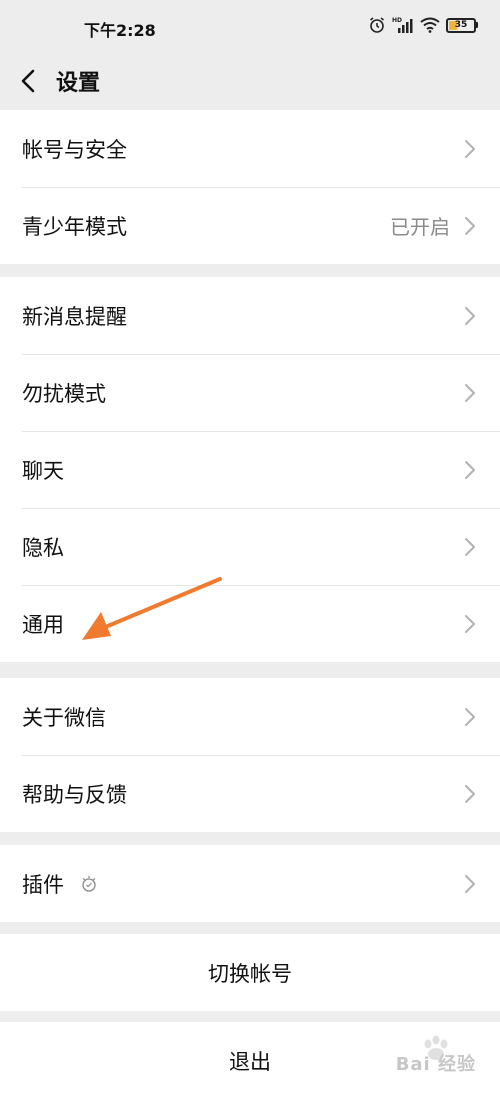  What do you see at coordinates (250, 716) in the screenshot?
I see `settings-item-about-wechat: 关于微信` at bounding box center [250, 716].